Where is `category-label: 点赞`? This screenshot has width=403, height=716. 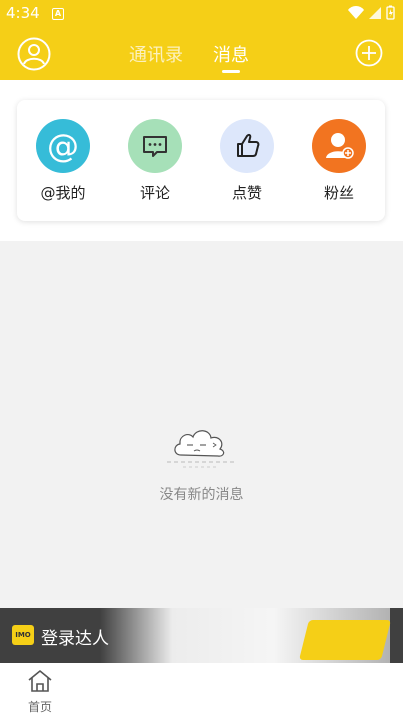 category-label: 点赞 is located at coordinates (246, 193).